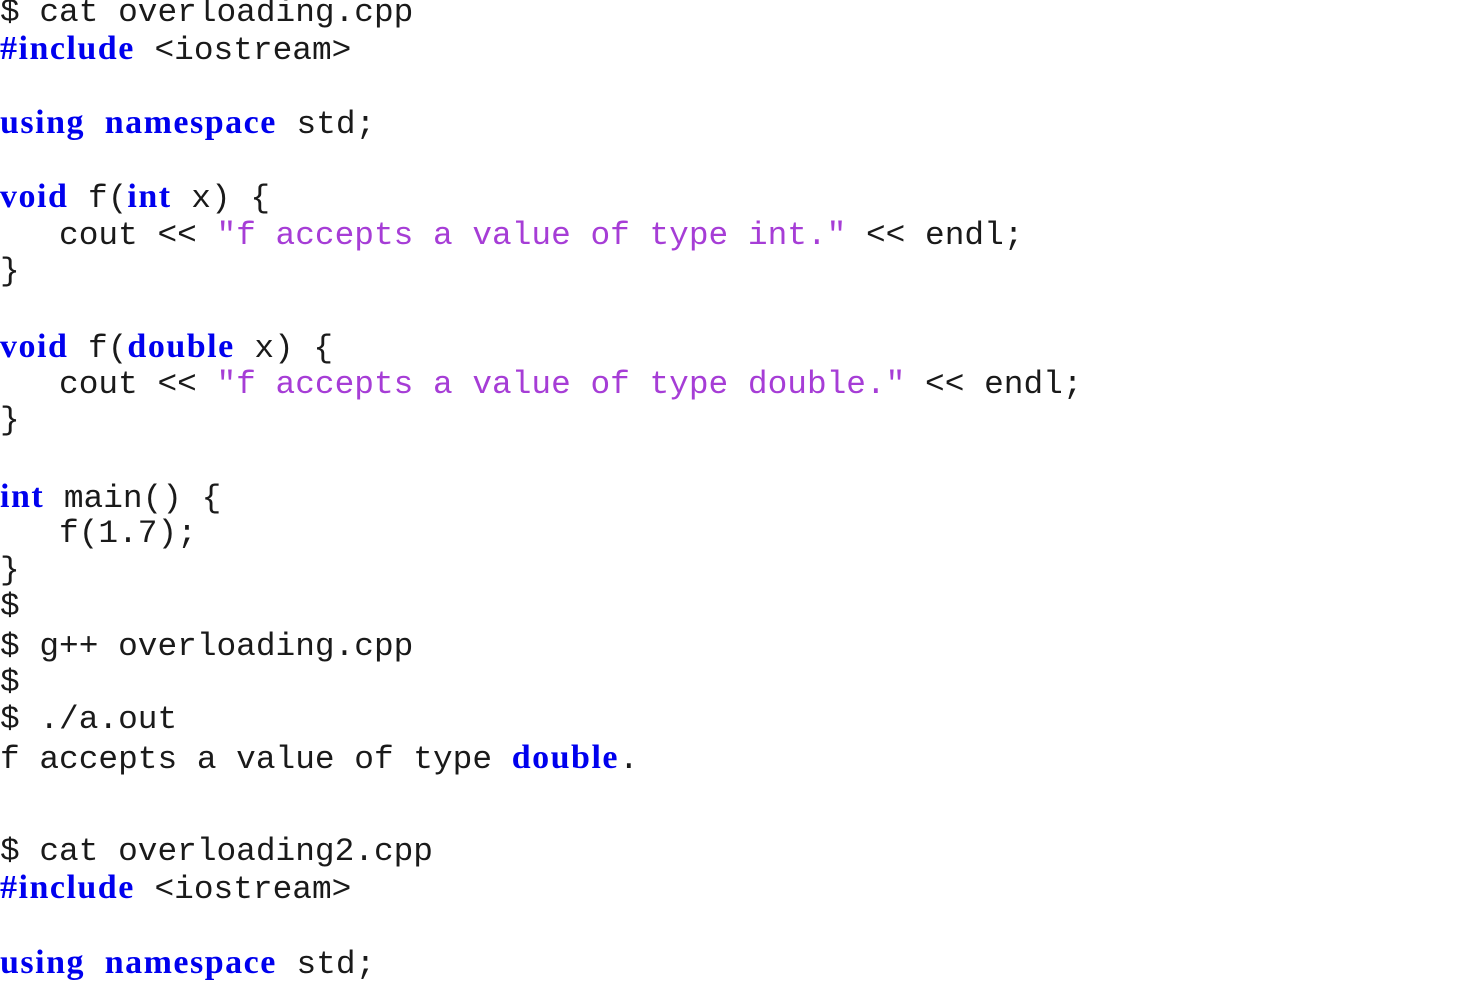  I want to click on text-token: ., so click(628, 759).